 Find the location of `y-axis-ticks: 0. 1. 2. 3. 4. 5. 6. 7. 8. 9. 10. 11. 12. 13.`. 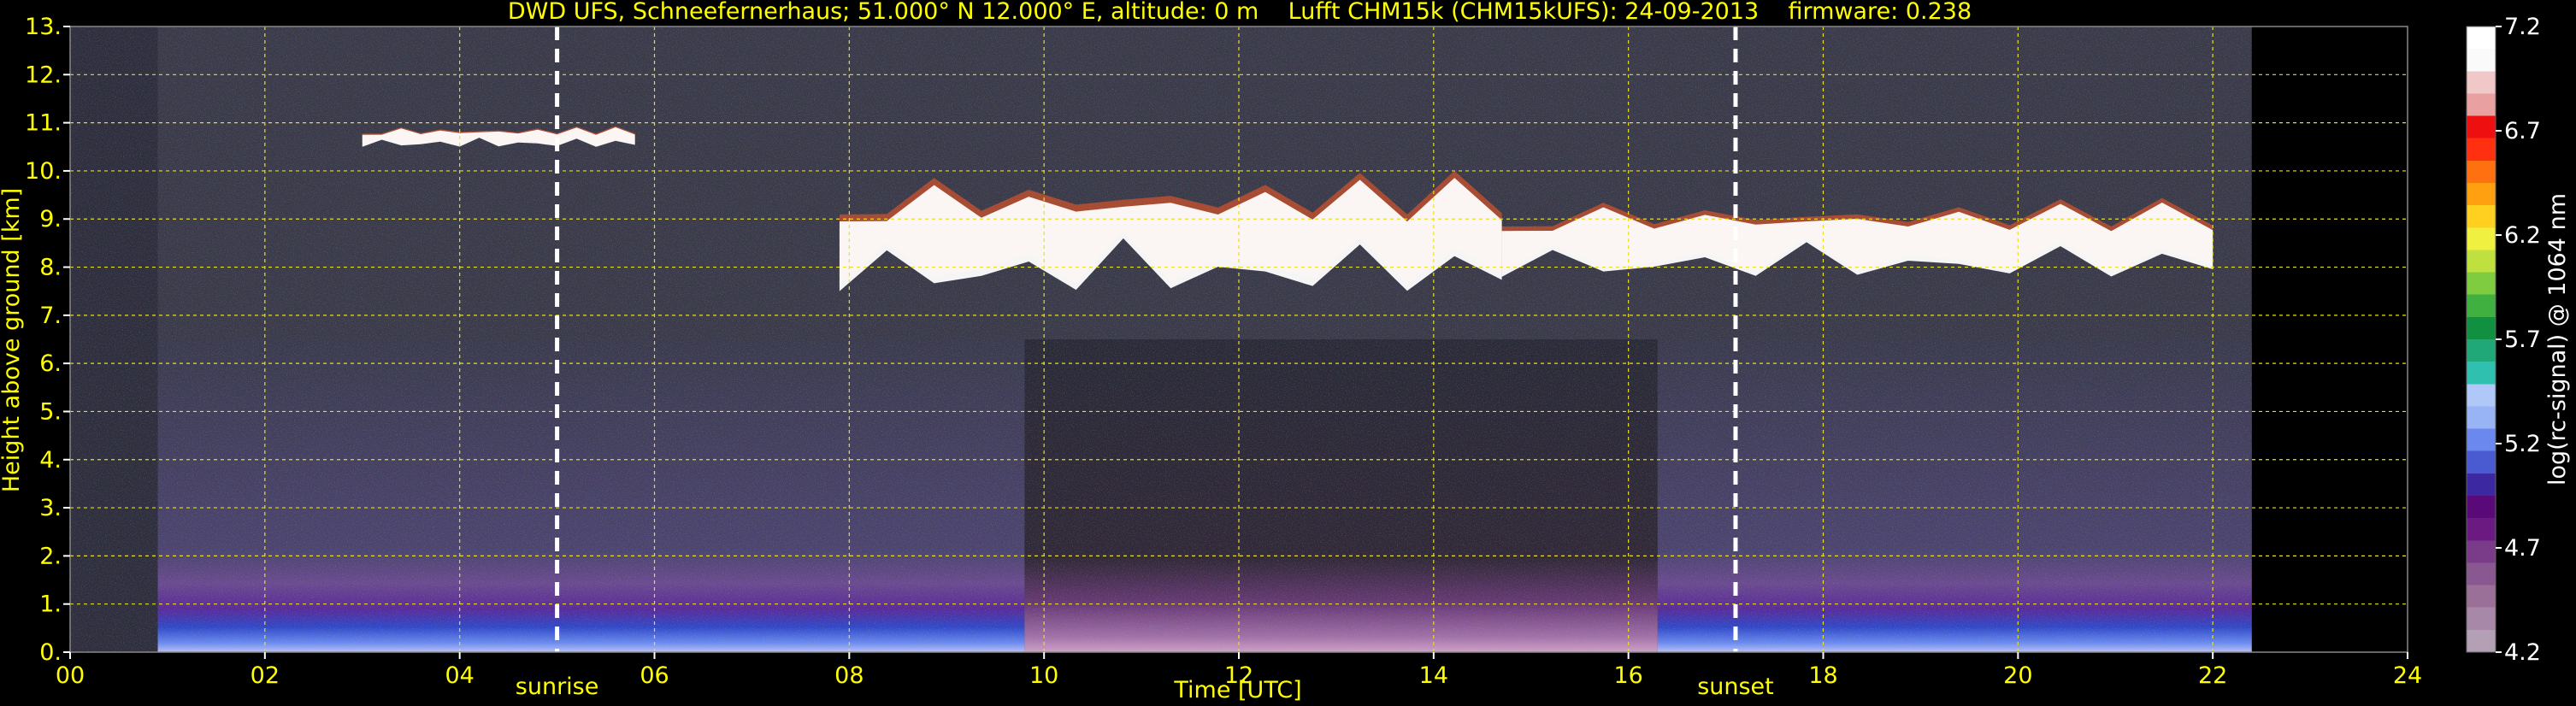

y-axis-ticks: 0. 1. 2. 3. 4. 5. 6. 7. 8. 9. 10. 11. 12. 13. is located at coordinates (47, 340).